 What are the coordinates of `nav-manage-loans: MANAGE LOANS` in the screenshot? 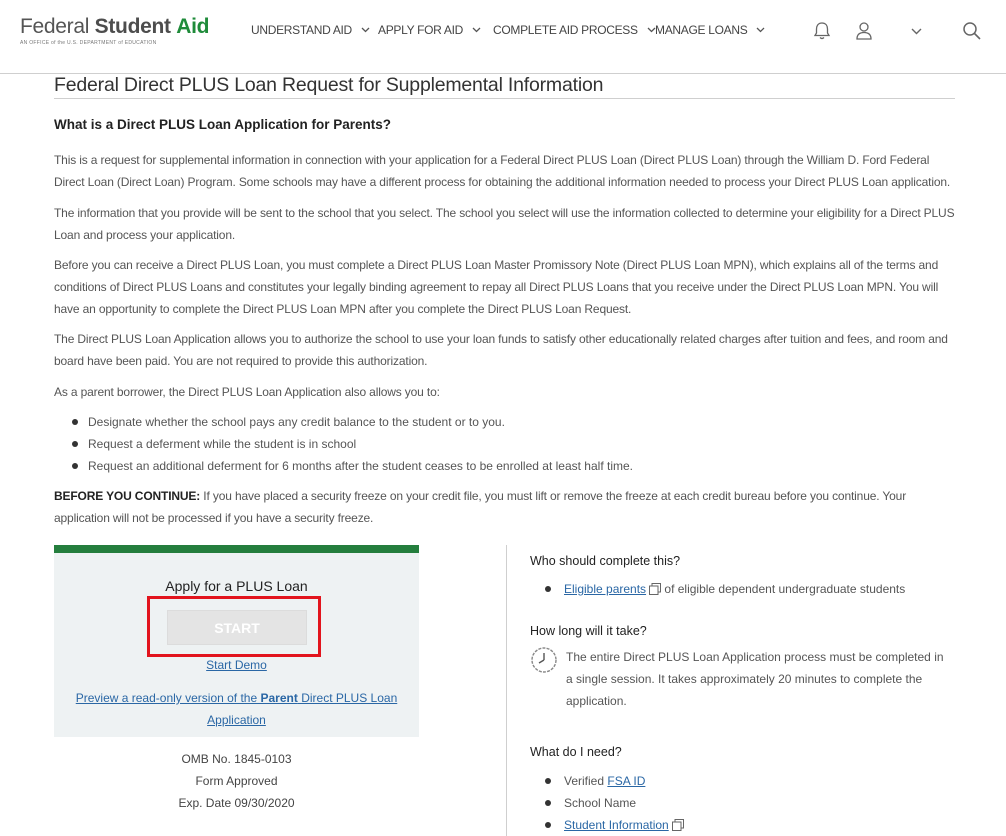 It's located at (710, 30).